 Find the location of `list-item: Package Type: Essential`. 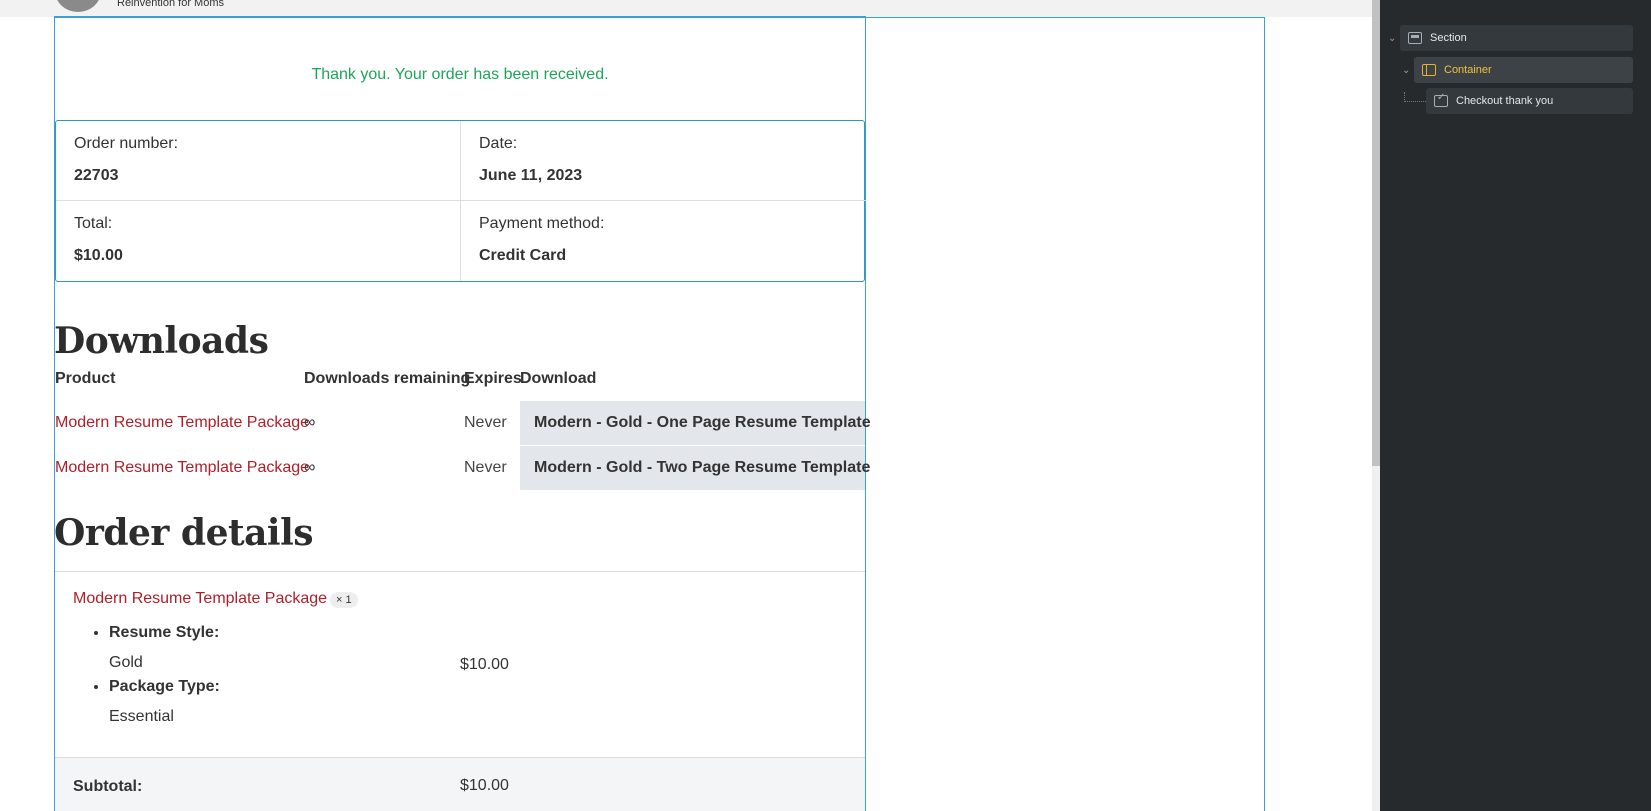

list-item: Package Type: Essential is located at coordinates (164, 700).